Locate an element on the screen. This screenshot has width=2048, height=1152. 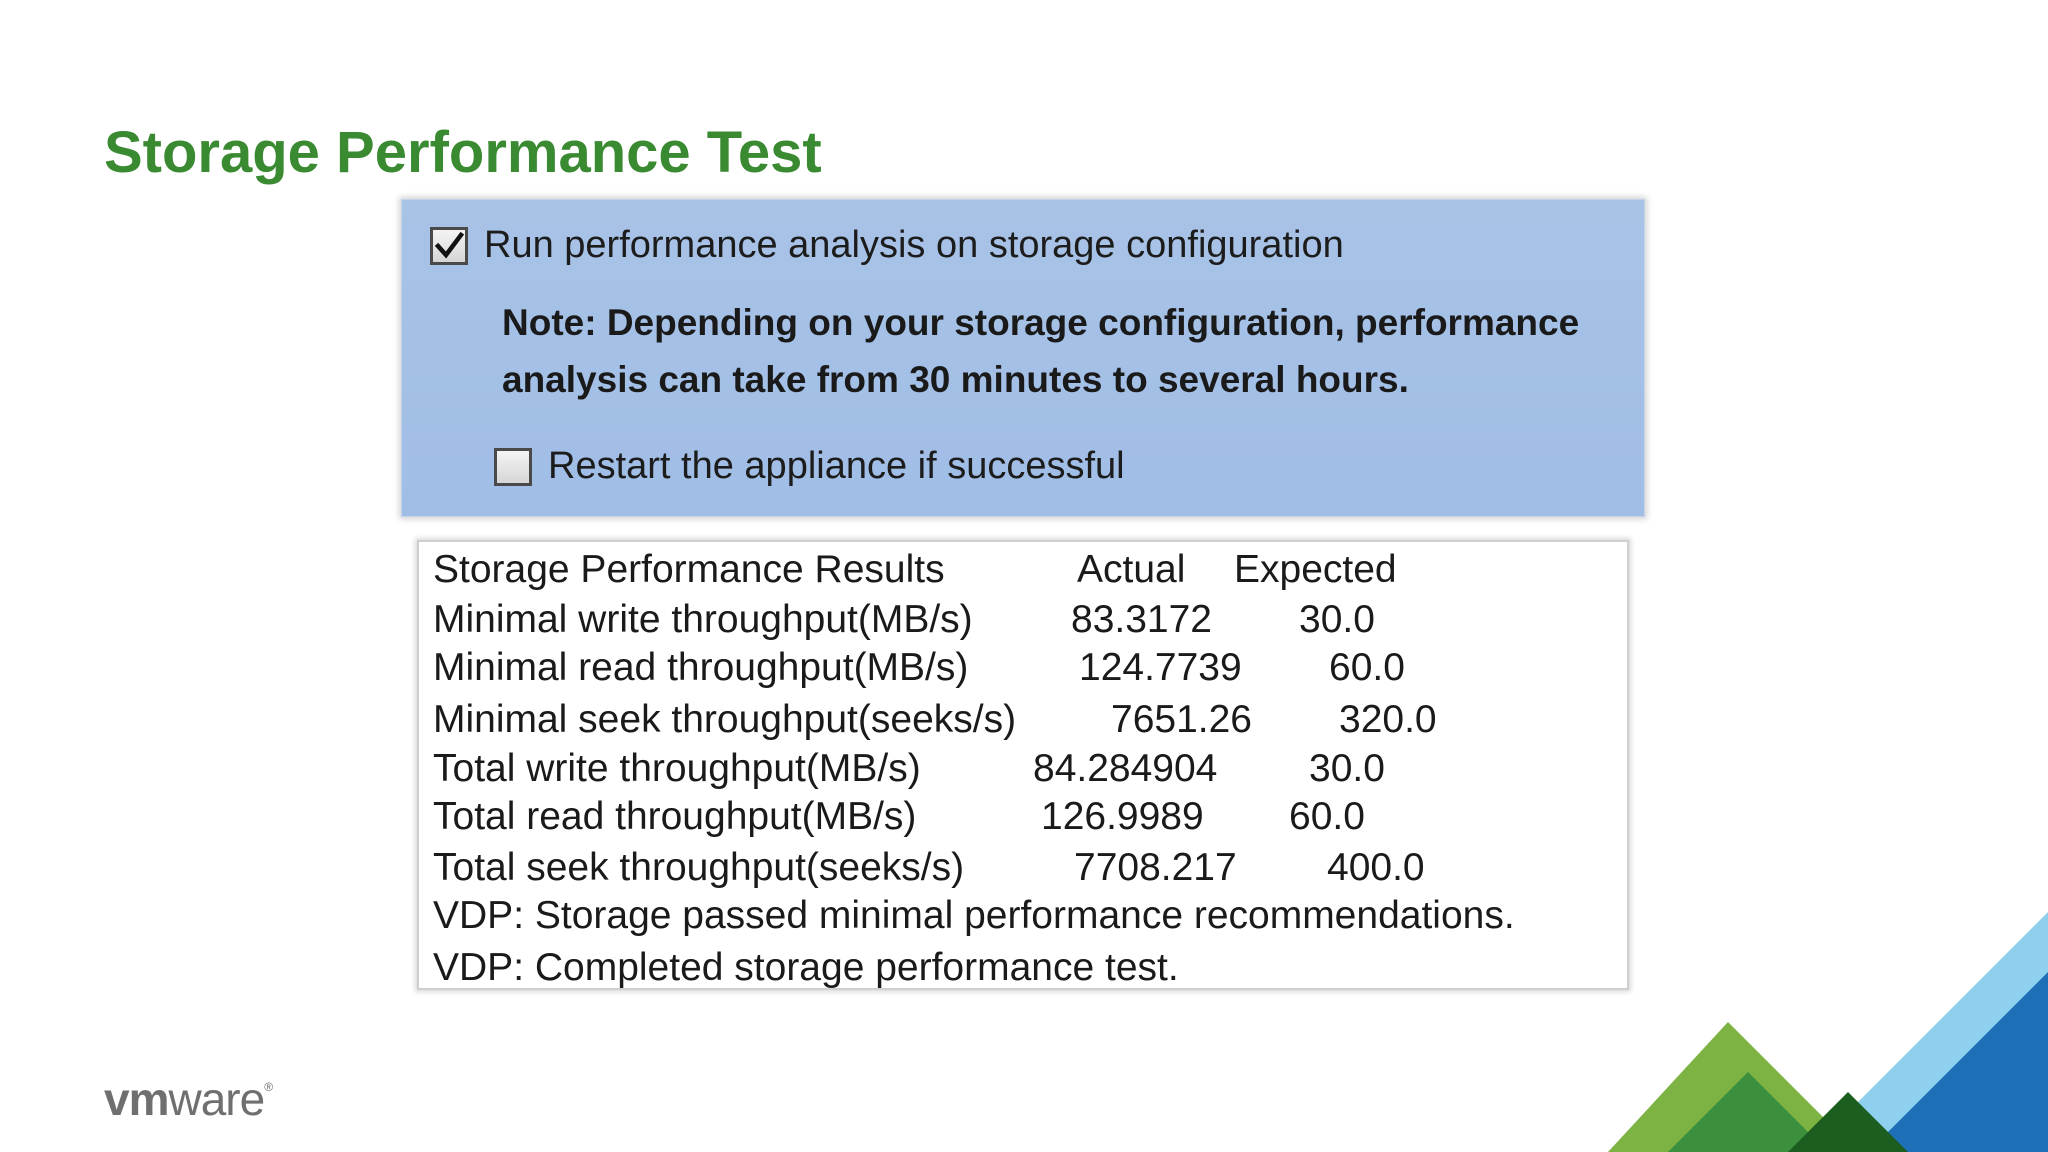
result-row-label: Total seek throughput(seeks/s) is located at coordinates (699, 867).